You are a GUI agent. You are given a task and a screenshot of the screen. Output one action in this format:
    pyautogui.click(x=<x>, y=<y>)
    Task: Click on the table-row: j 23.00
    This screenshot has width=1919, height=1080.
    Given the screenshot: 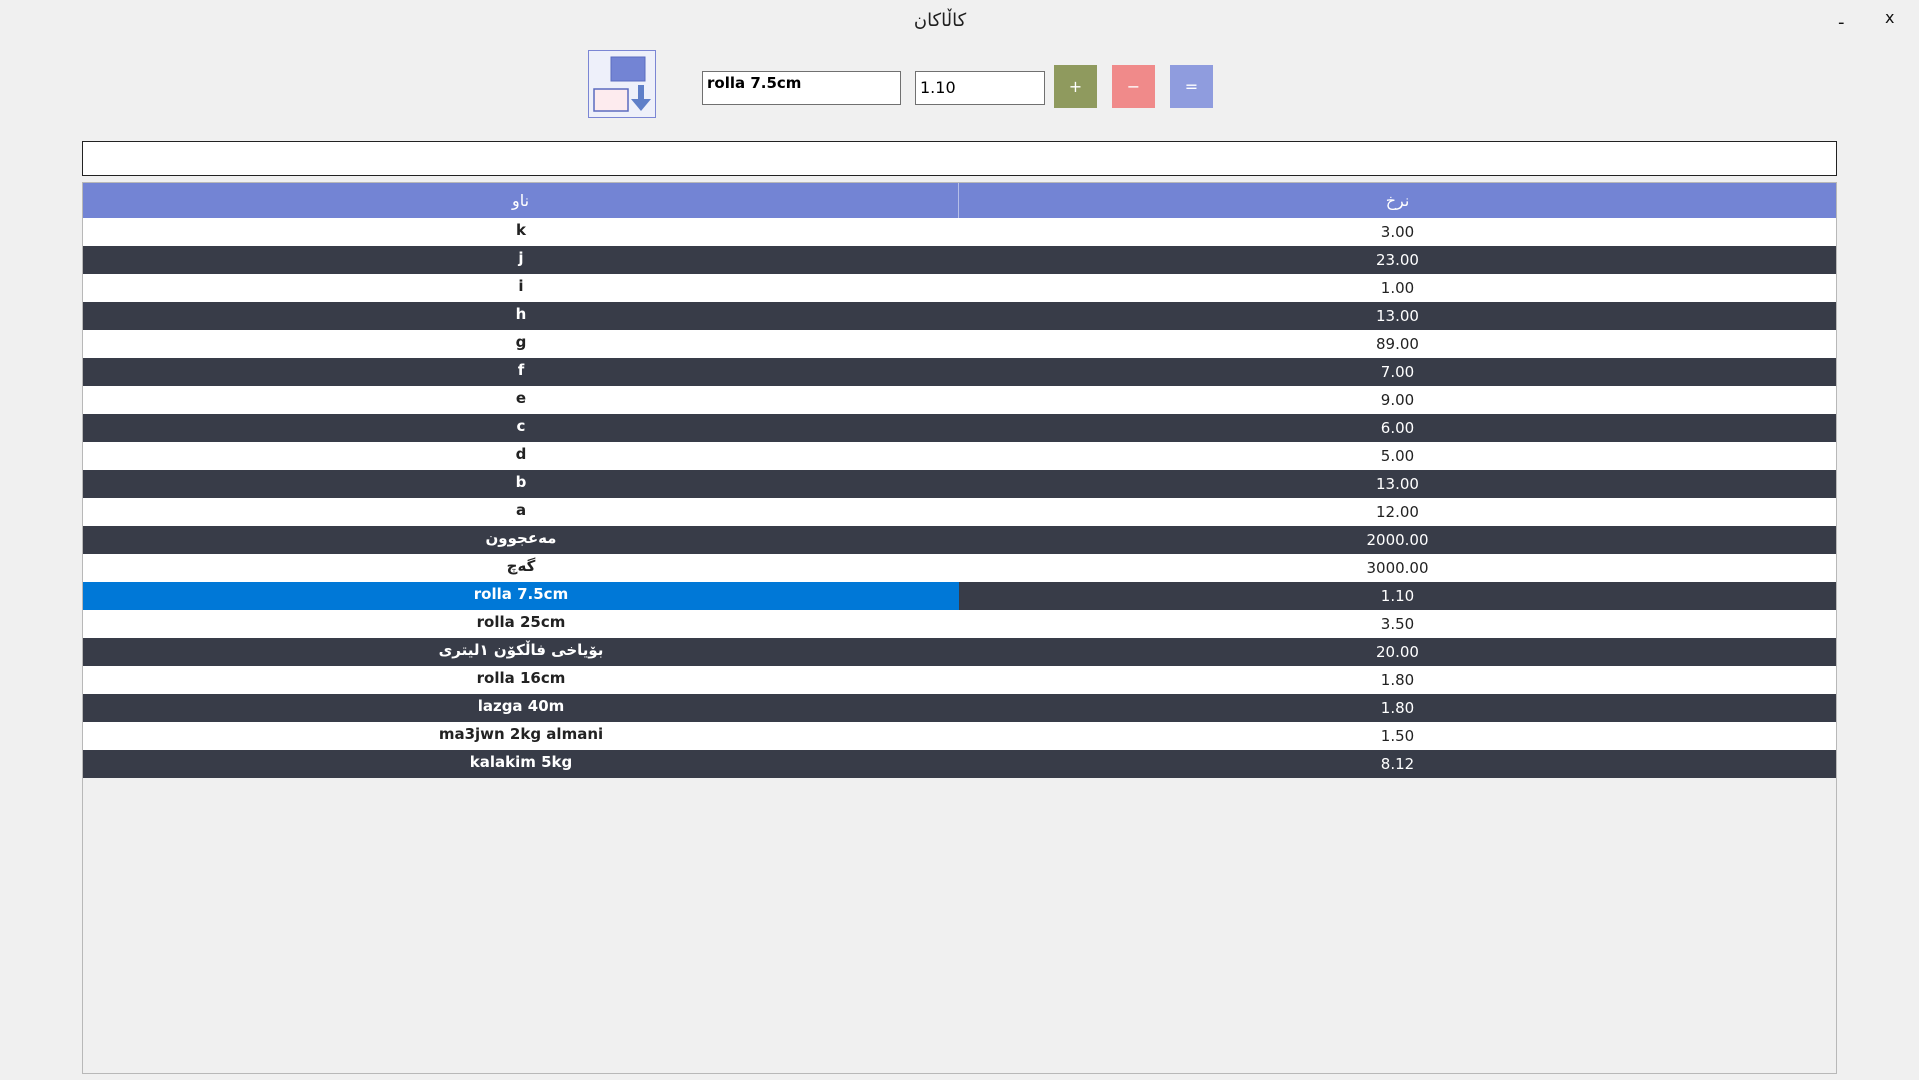 What is the action you would take?
    pyautogui.click(x=959, y=260)
    